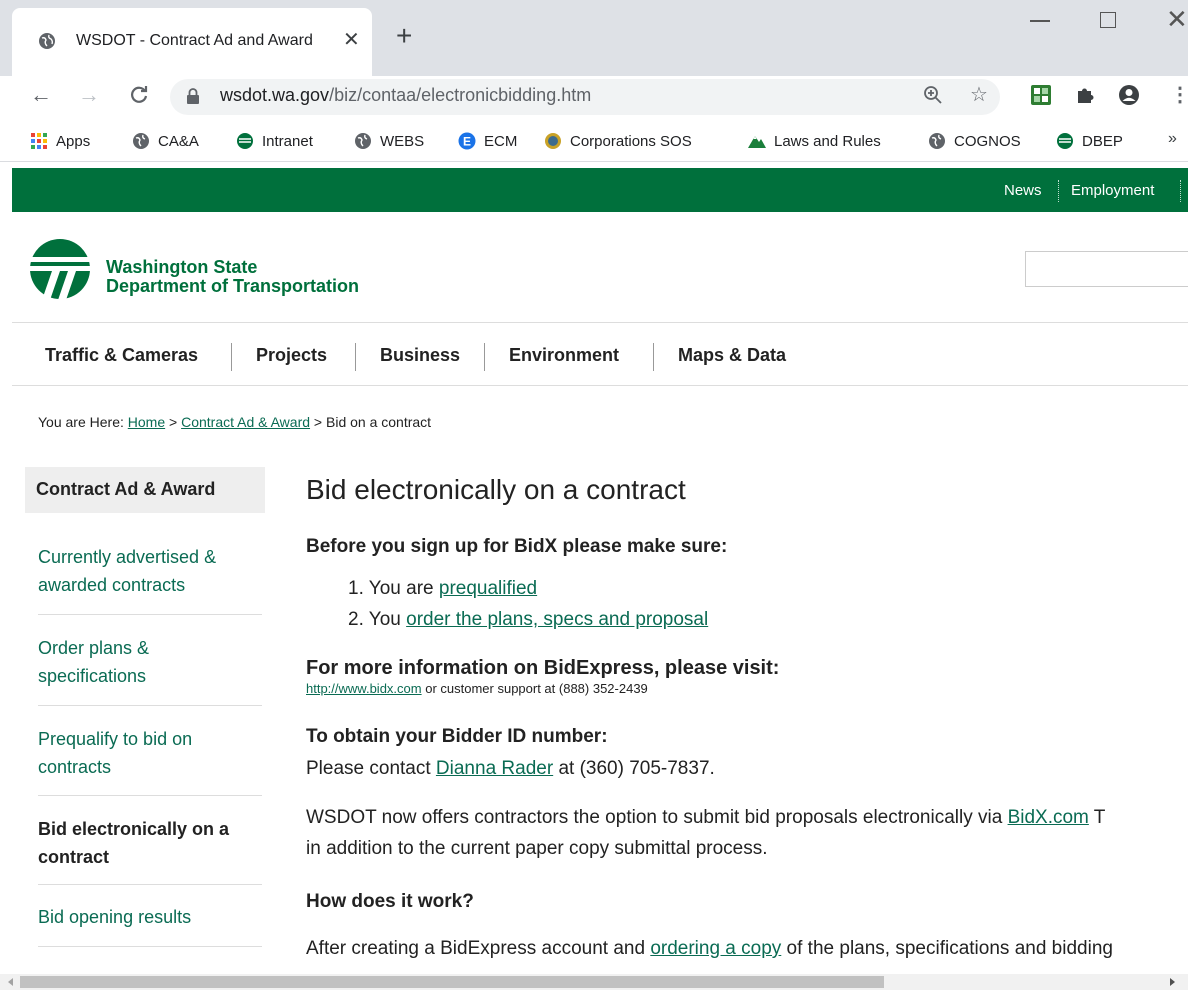 This screenshot has height=990, width=1188. I want to click on bookmark-webs: WEBS, so click(389, 141).